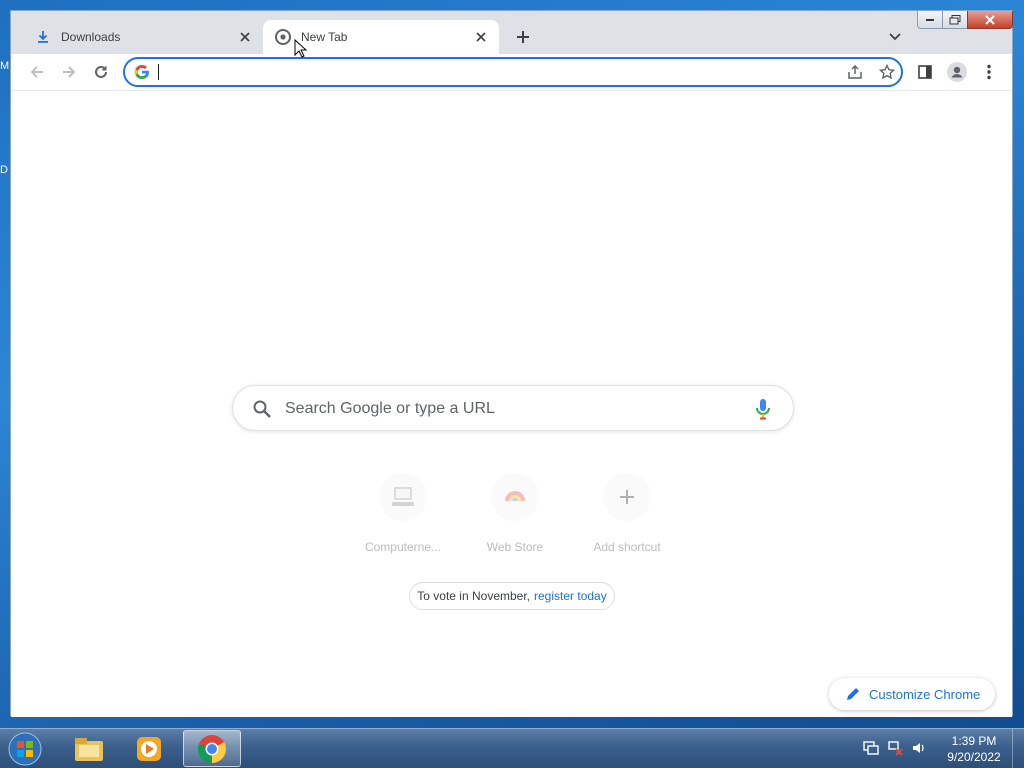 Image resolution: width=1024 pixels, height=768 pixels. I want to click on tab-title: Downloads, so click(91, 37).